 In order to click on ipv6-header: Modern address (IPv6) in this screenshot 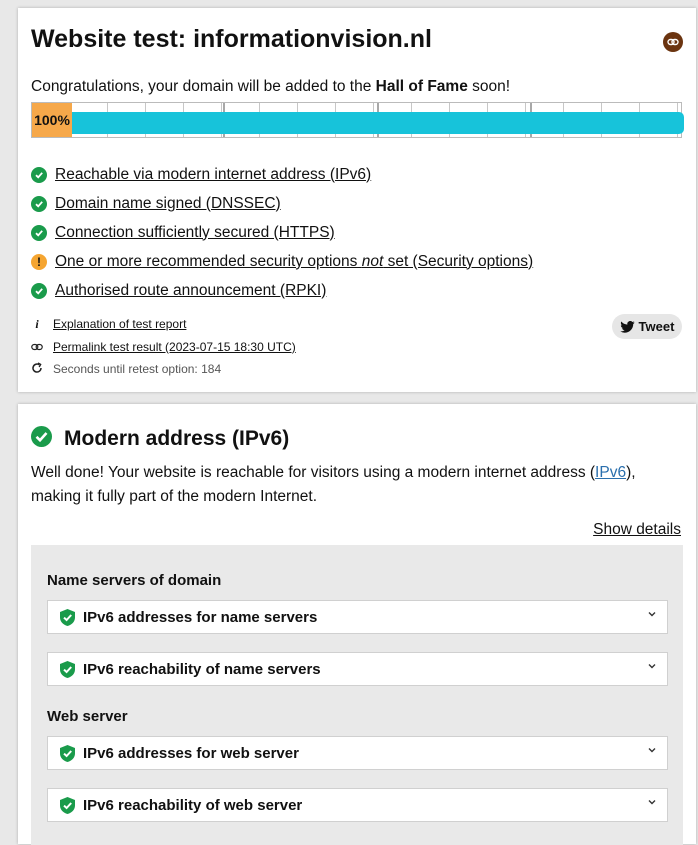, I will do `click(160, 439)`.